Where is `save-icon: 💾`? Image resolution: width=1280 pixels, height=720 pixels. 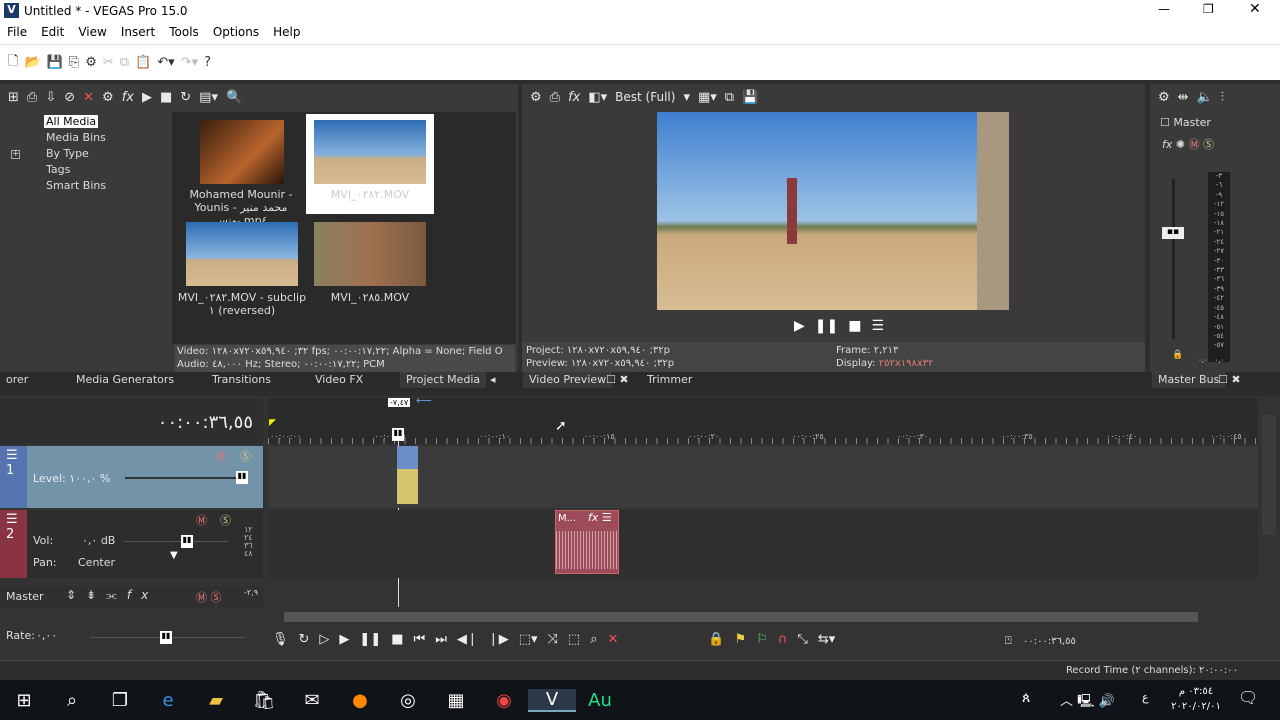
save-icon: 💾 is located at coordinates (55, 62).